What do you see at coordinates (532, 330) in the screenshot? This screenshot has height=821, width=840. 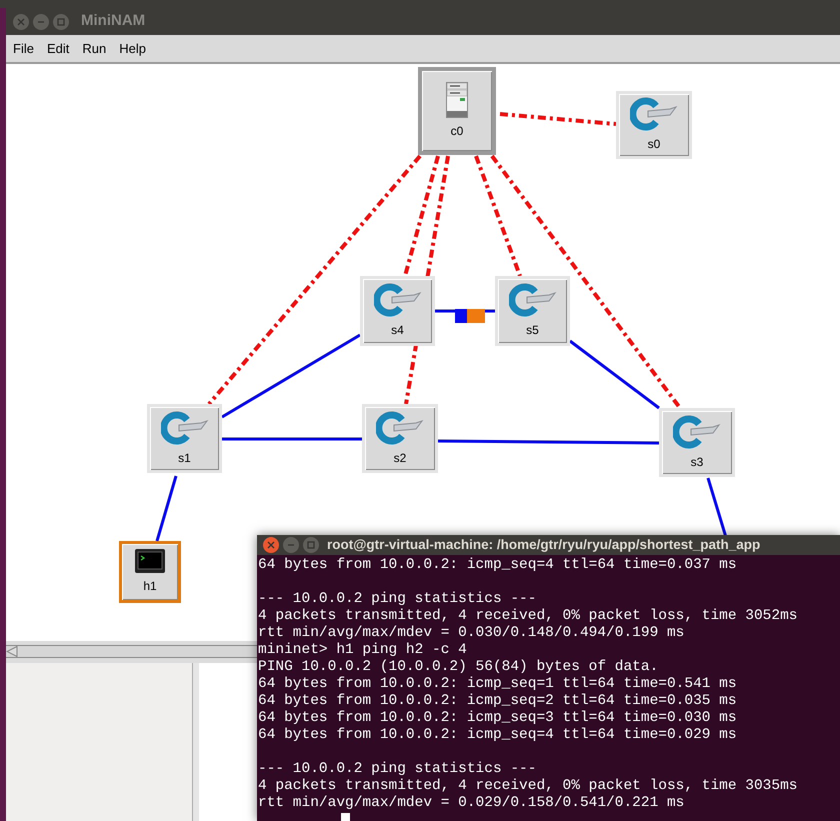 I see `node-label: s5` at bounding box center [532, 330].